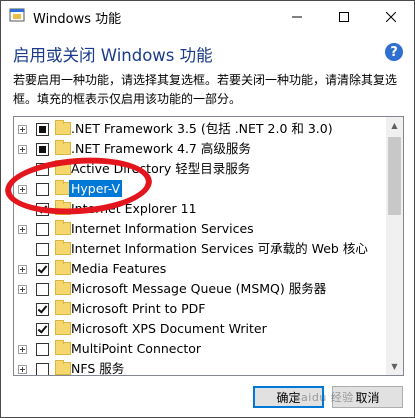 The height and width of the screenshot is (418, 415). What do you see at coordinates (200, 209) in the screenshot?
I see `feature-row: Internet Explorer 11` at bounding box center [200, 209].